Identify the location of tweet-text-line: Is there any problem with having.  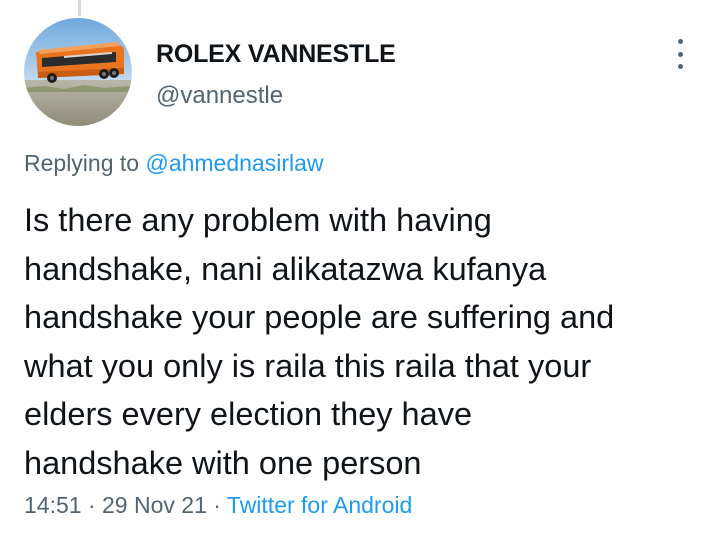
(258, 220).